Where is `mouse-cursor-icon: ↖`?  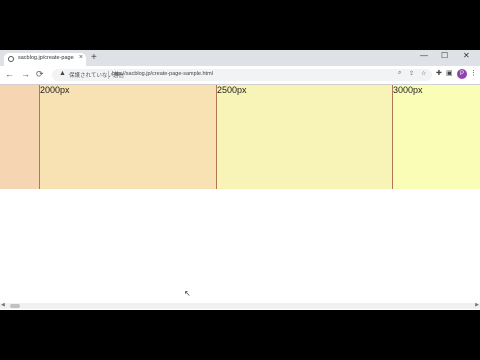 mouse-cursor-icon: ↖ is located at coordinates (187, 293).